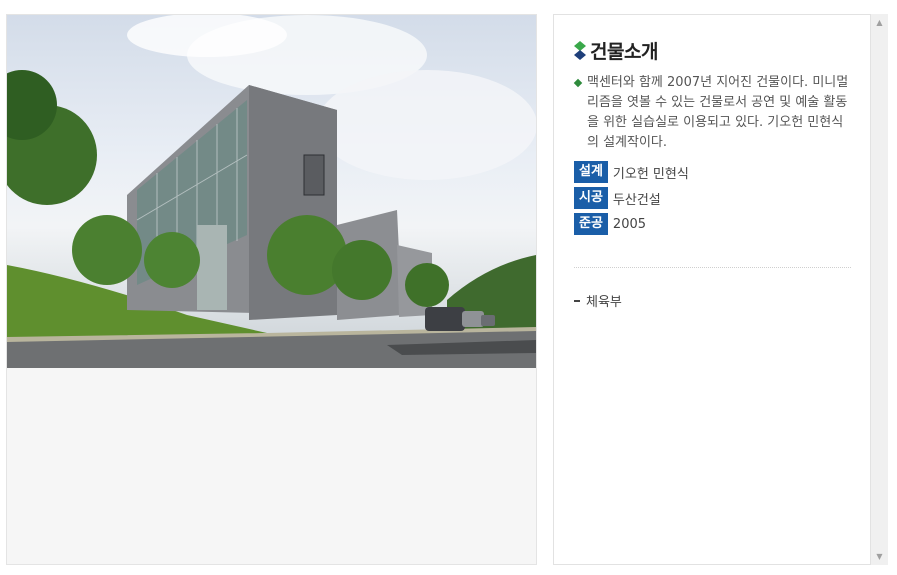  Describe the element at coordinates (712, 267) in the screenshot. I see `divider` at that location.